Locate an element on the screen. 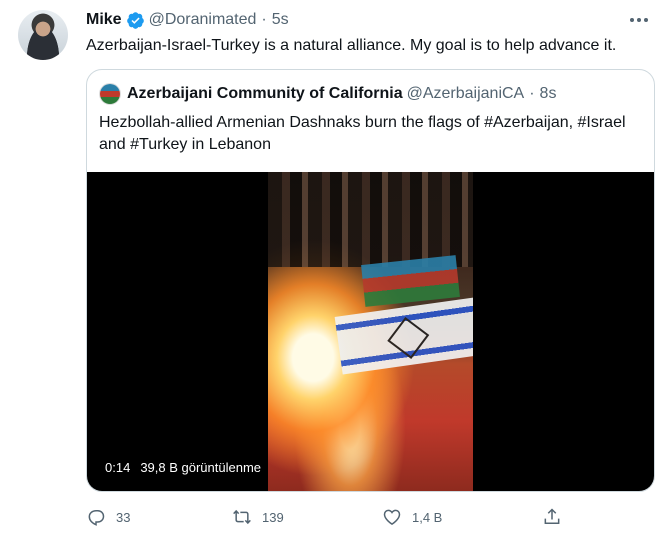 The height and width of the screenshot is (542, 670). display-name: Mike is located at coordinates (104, 20).